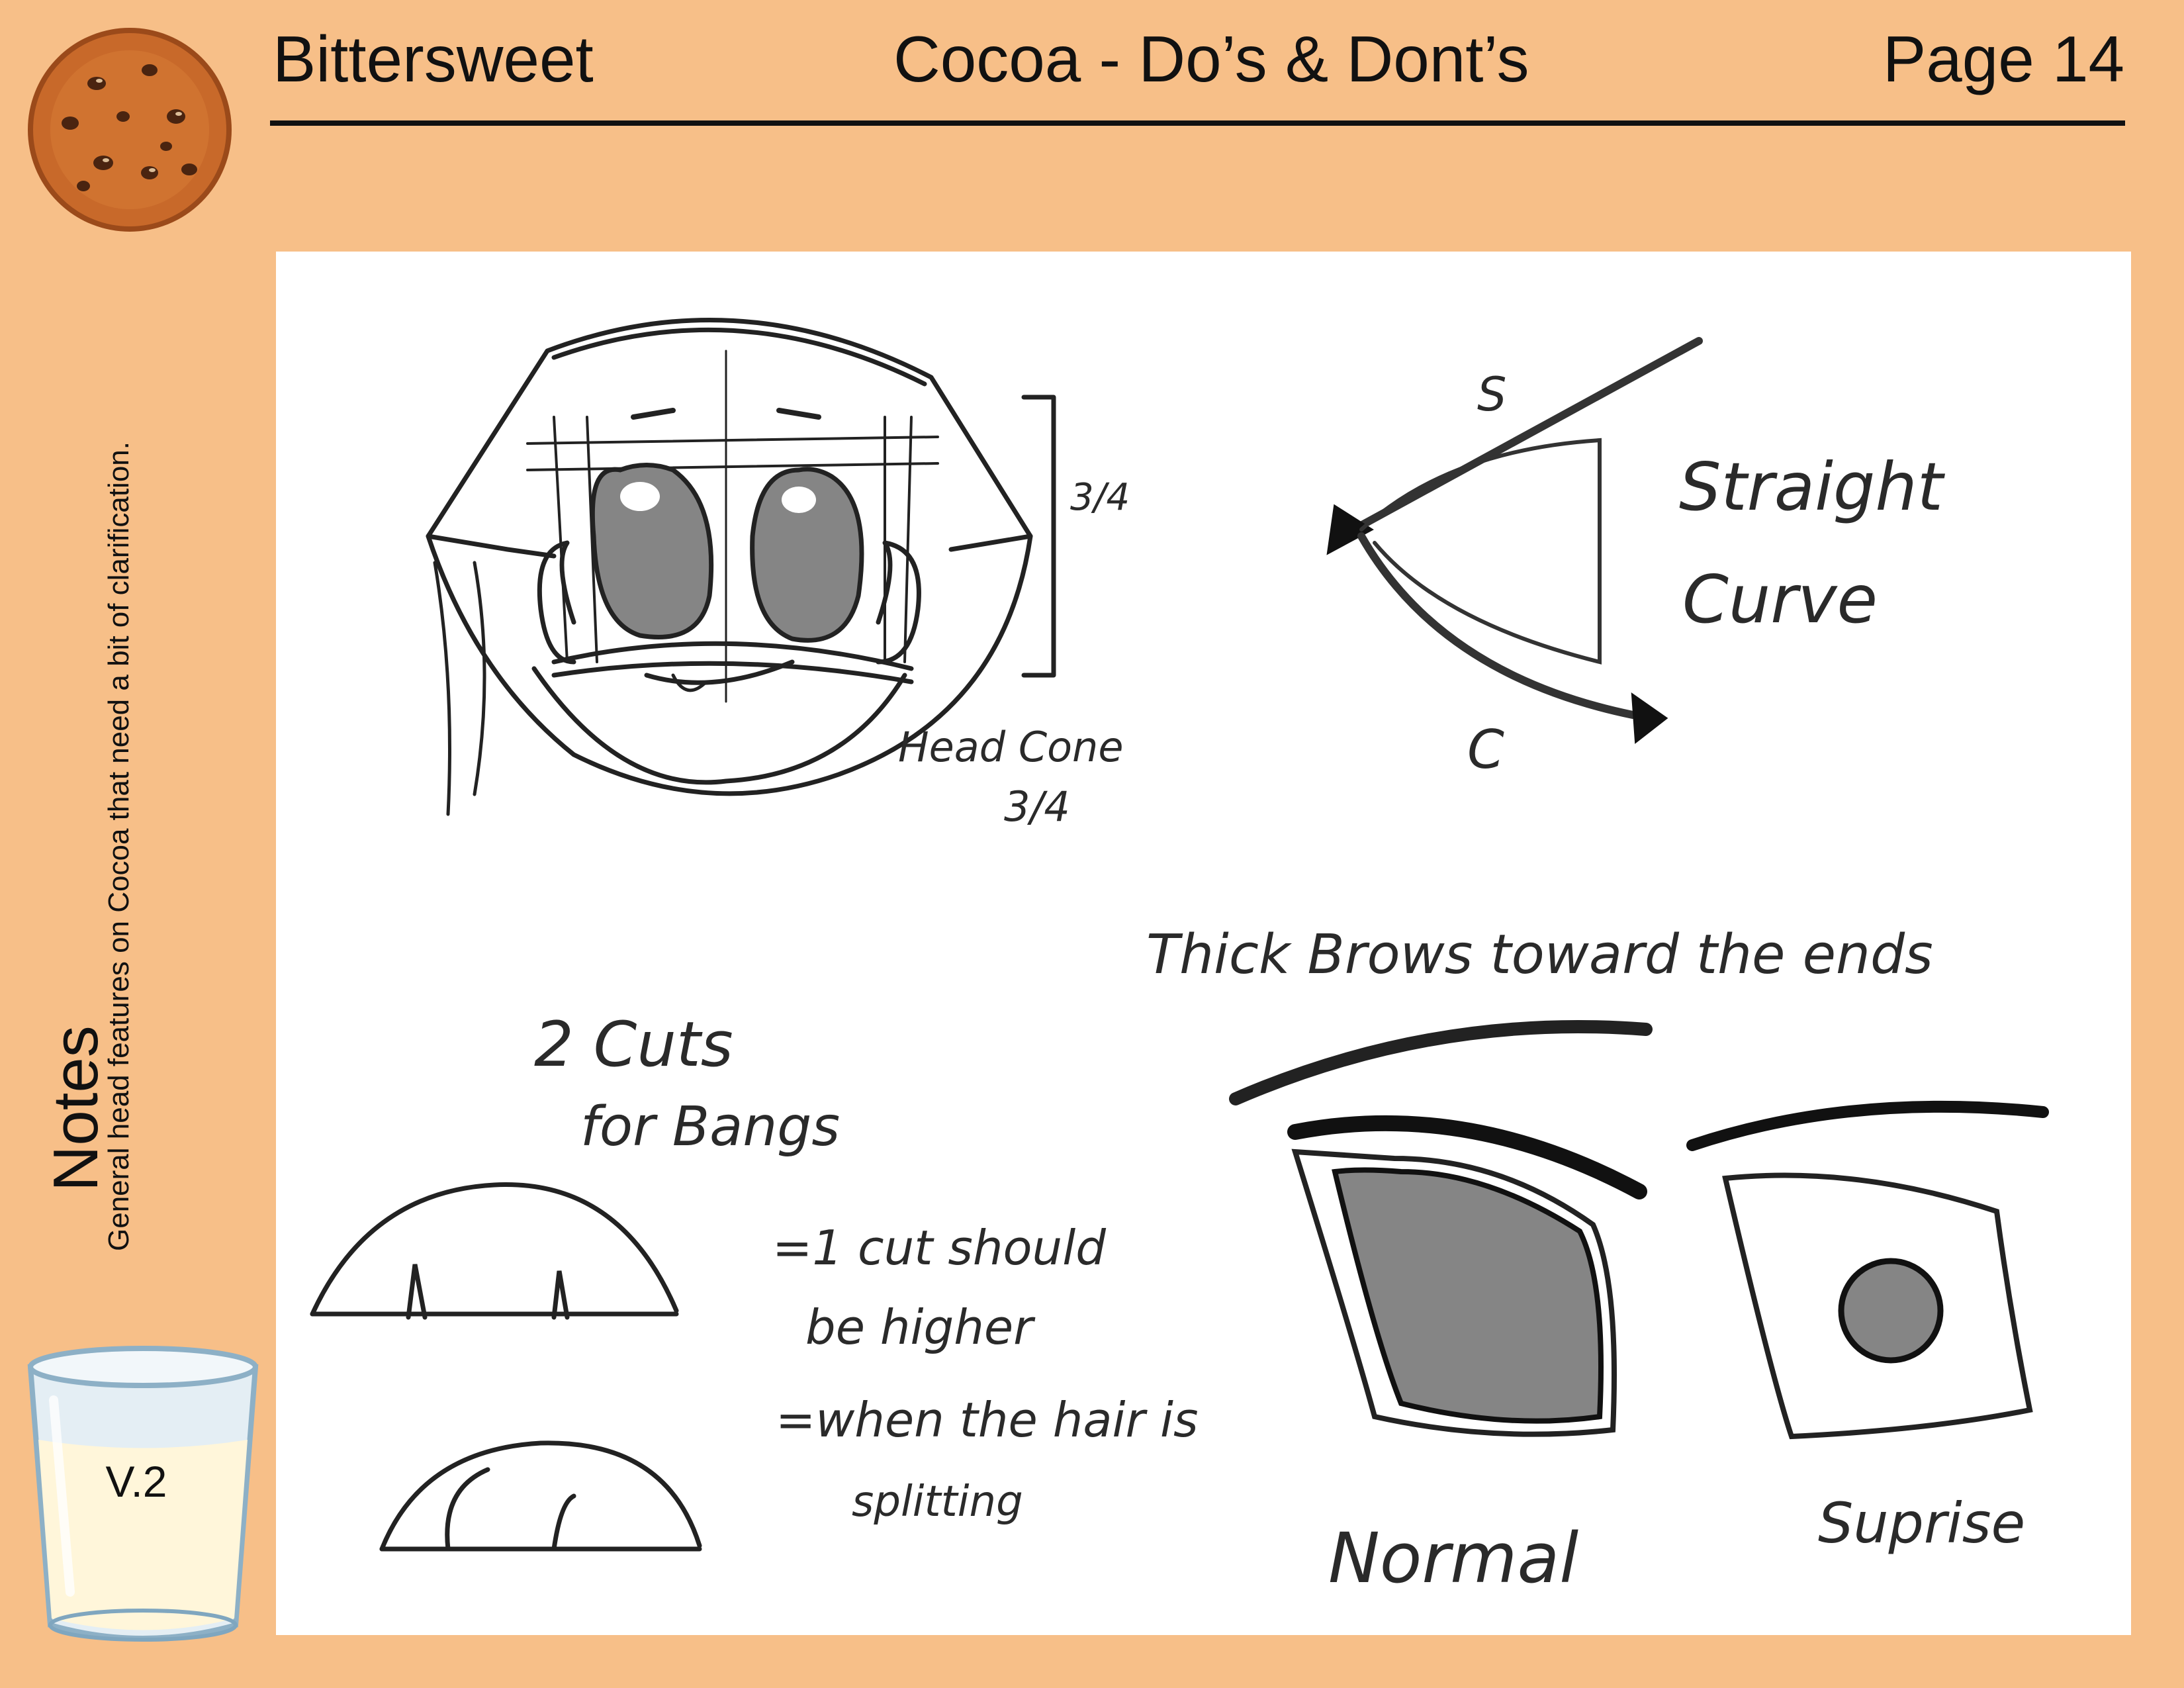 This screenshot has height=1688, width=2184. Describe the element at coordinates (1491, 394) in the screenshot. I see `s-label: S` at that location.